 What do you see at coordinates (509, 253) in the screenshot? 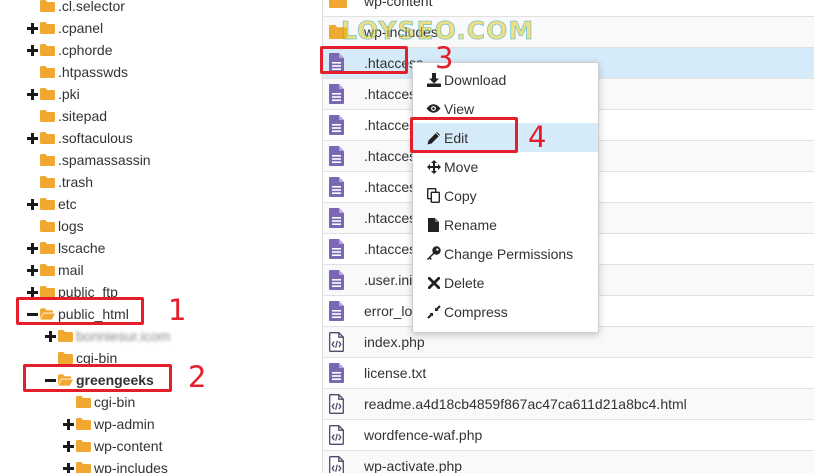
I see `menu-item-label: Change Permissions` at bounding box center [509, 253].